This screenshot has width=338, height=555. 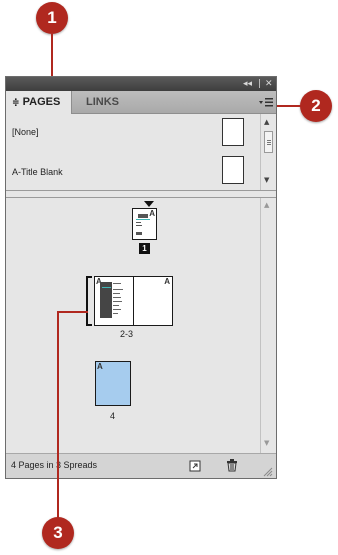 I want to click on page-1-thumb: A, so click(x=144, y=224).